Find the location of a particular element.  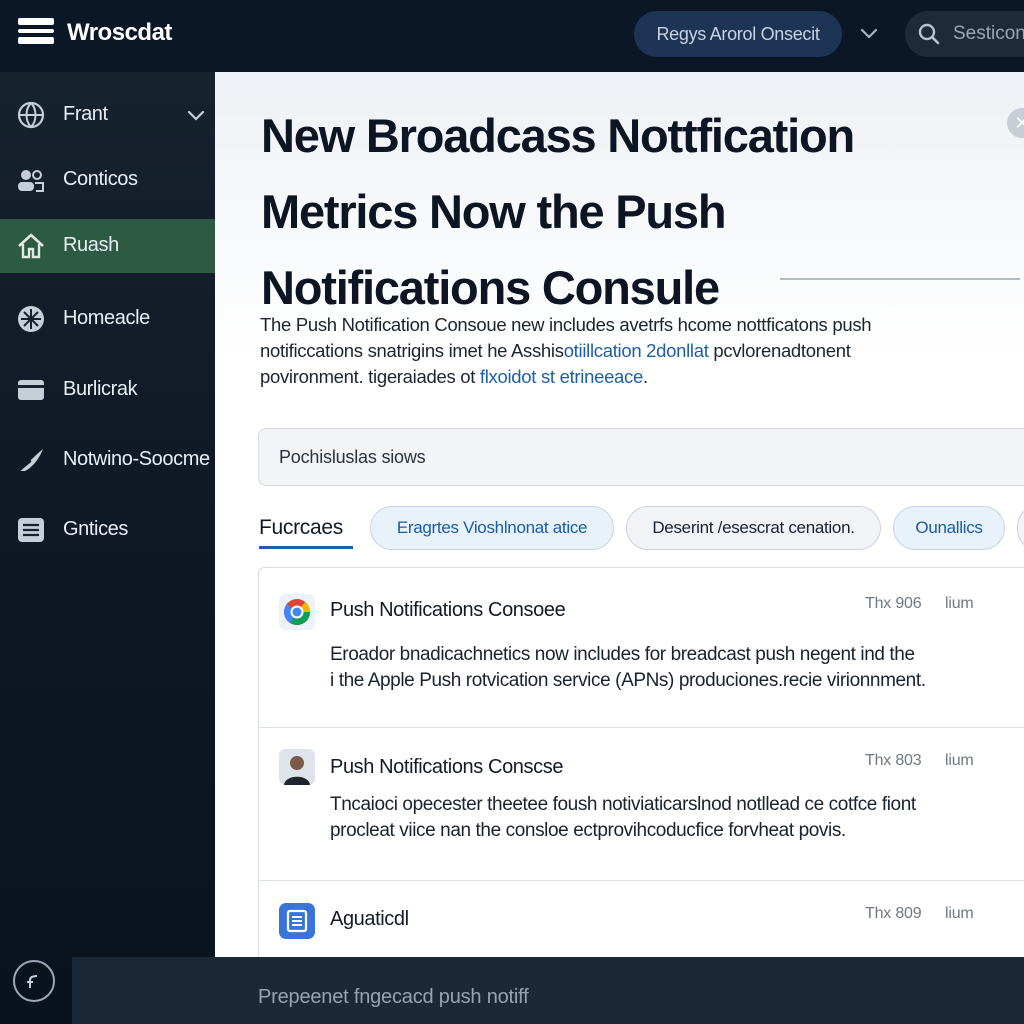

sidebar-item-ruash: Ruash is located at coordinates (107, 246).